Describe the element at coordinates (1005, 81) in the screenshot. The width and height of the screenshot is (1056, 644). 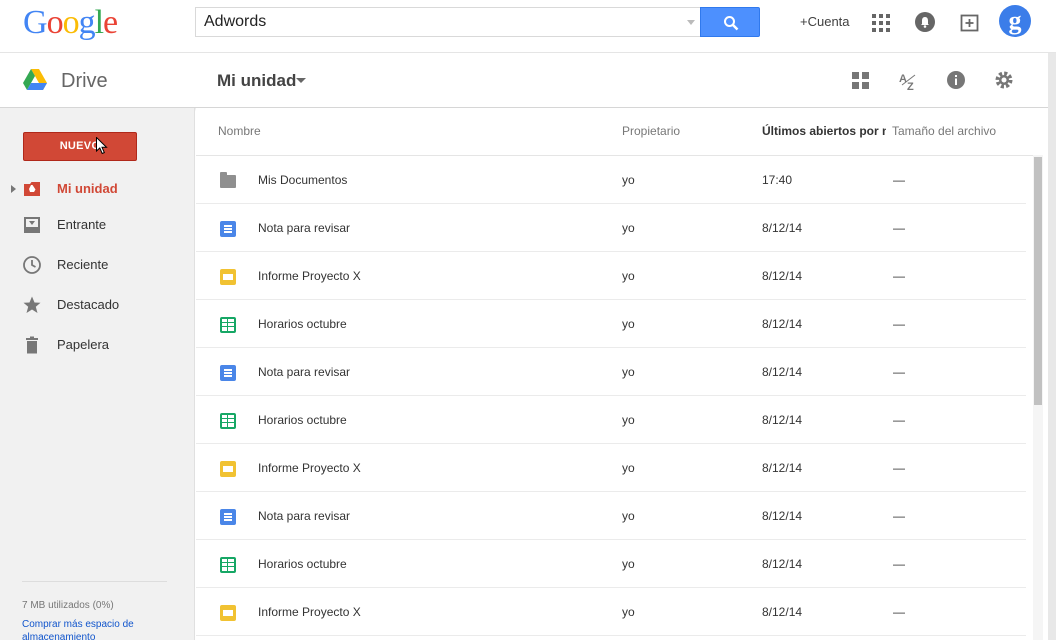
I see `settings-gear-icon` at that location.